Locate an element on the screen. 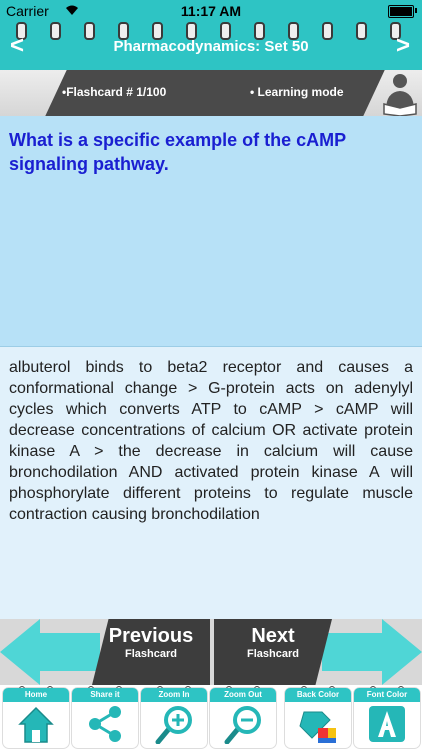 This screenshot has height=750, width=422. zoom-out-label: Zoom Out is located at coordinates (243, 695).